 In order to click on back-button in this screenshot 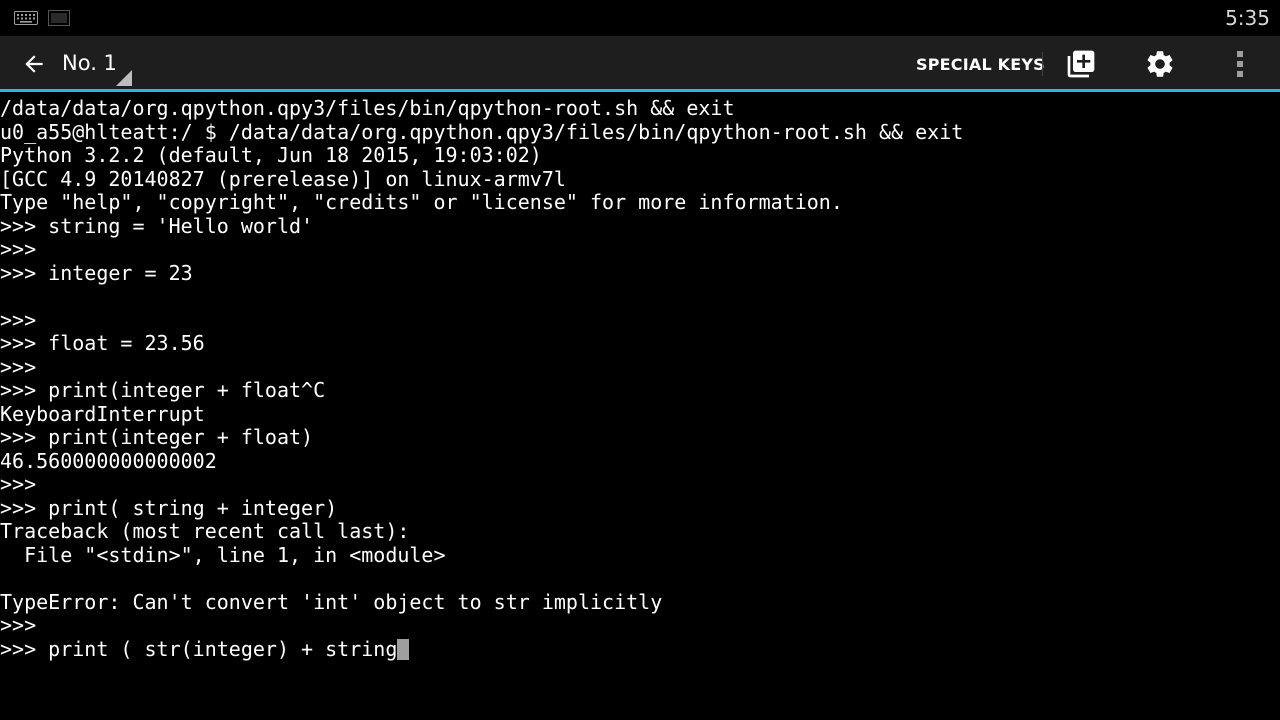, I will do `click(34, 64)`.